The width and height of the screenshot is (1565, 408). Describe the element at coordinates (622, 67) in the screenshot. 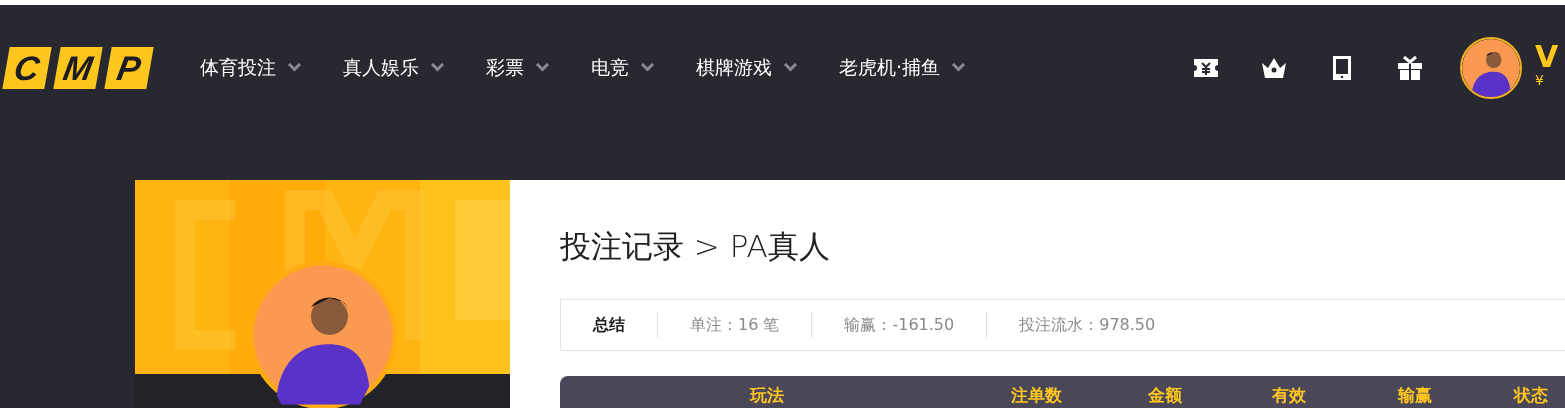

I see `nav-item: 电竞` at that location.